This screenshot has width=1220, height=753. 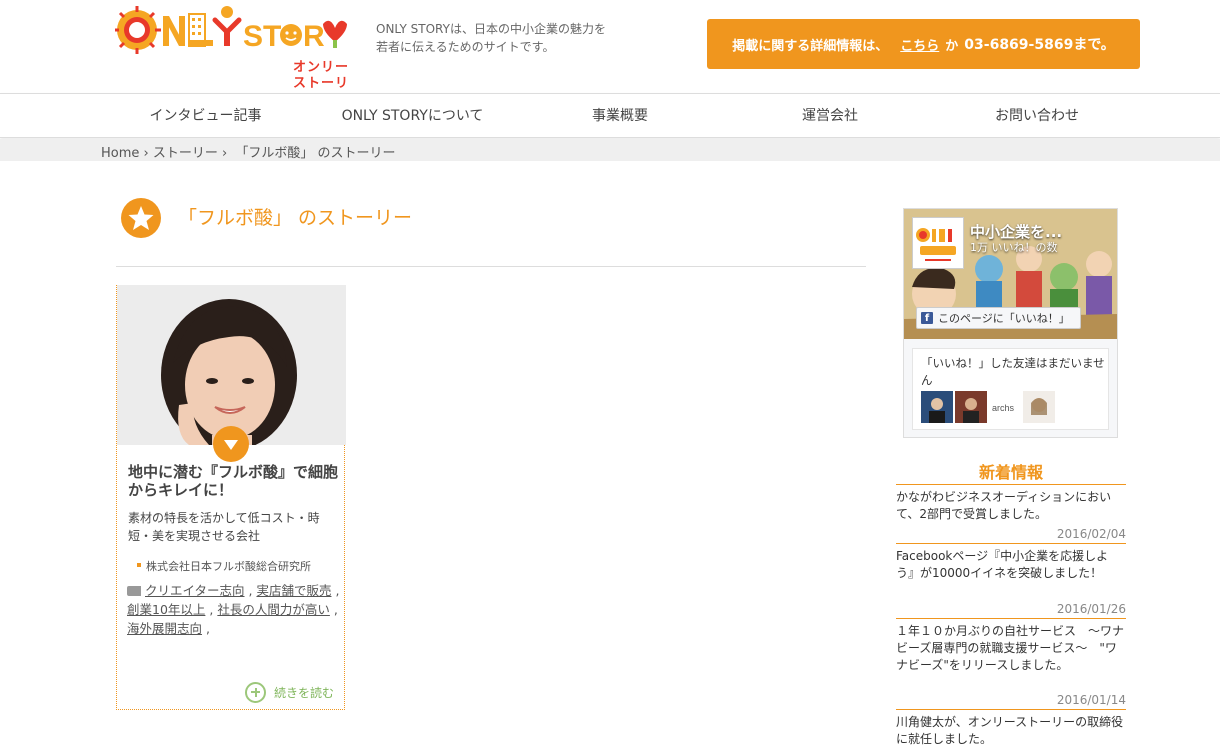 I want to click on story-description: 素材の特長を活かして低コスト・時短・美を実現させる会社, so click(x=224, y=527).